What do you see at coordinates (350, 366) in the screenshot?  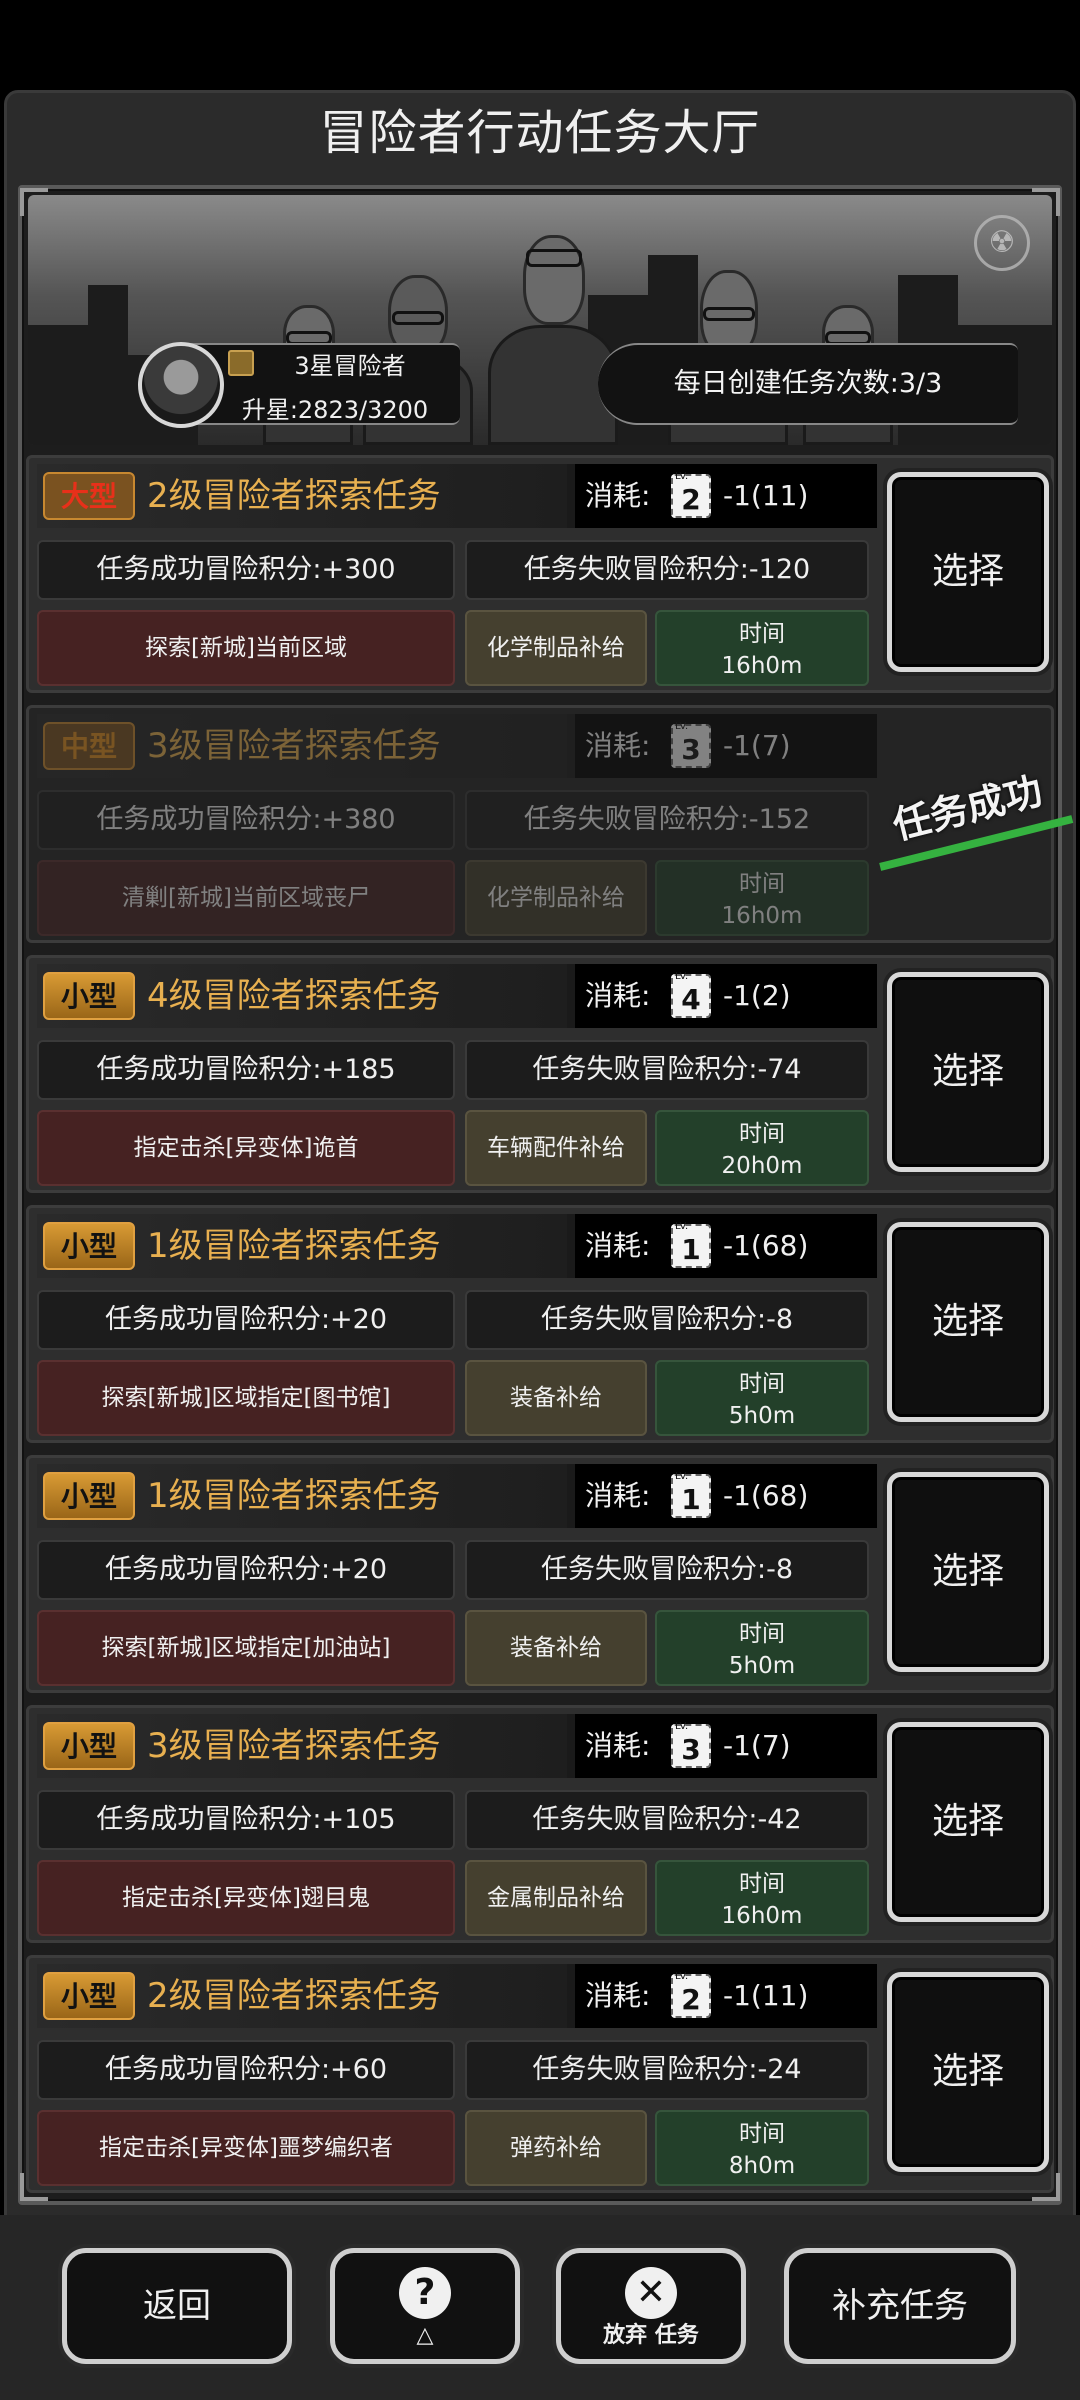 I see `rank-label: 3星冒险者` at bounding box center [350, 366].